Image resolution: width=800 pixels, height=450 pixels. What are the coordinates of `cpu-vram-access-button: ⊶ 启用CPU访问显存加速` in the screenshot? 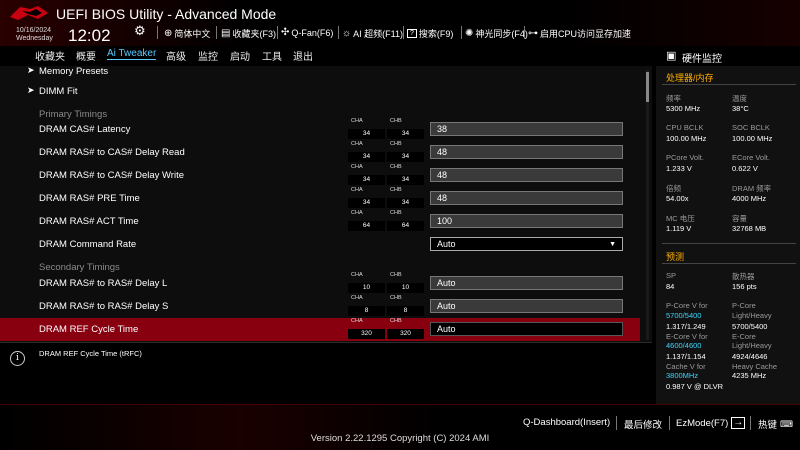 It's located at (579, 33).